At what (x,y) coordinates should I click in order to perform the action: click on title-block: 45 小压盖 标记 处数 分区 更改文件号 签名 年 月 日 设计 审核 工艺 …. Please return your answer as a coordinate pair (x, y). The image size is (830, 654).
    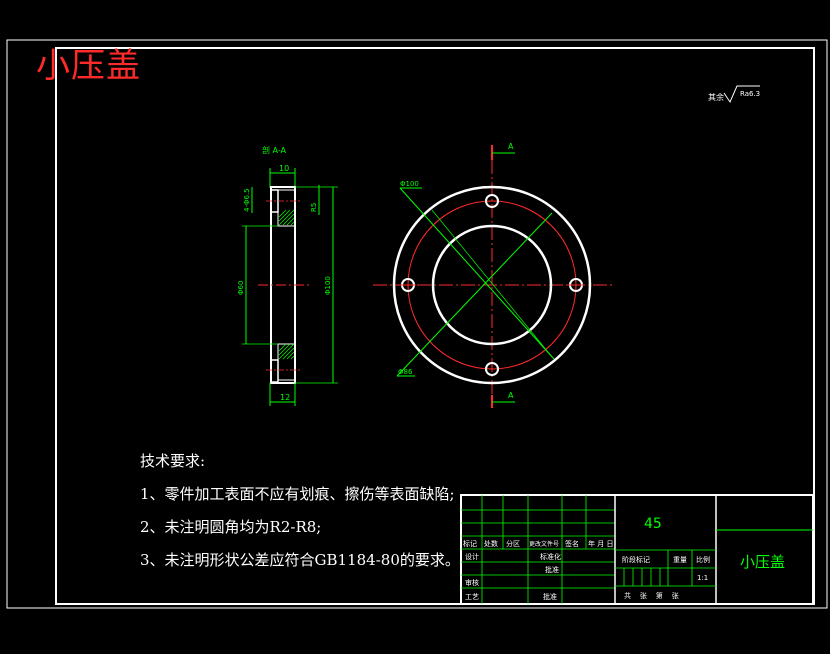
    Looking at the image, I should click on (637, 549).